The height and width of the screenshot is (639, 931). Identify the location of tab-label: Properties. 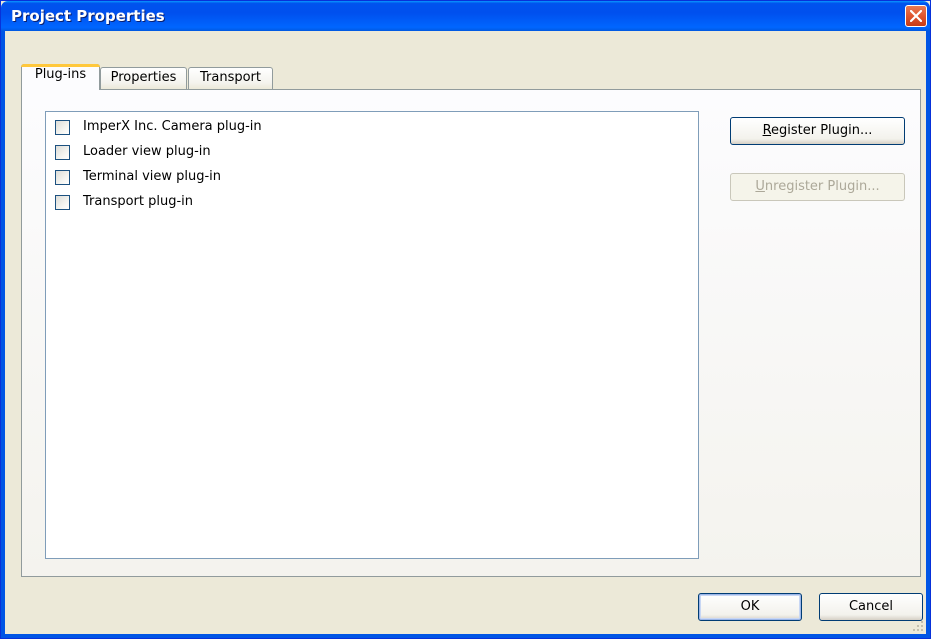
(143, 77).